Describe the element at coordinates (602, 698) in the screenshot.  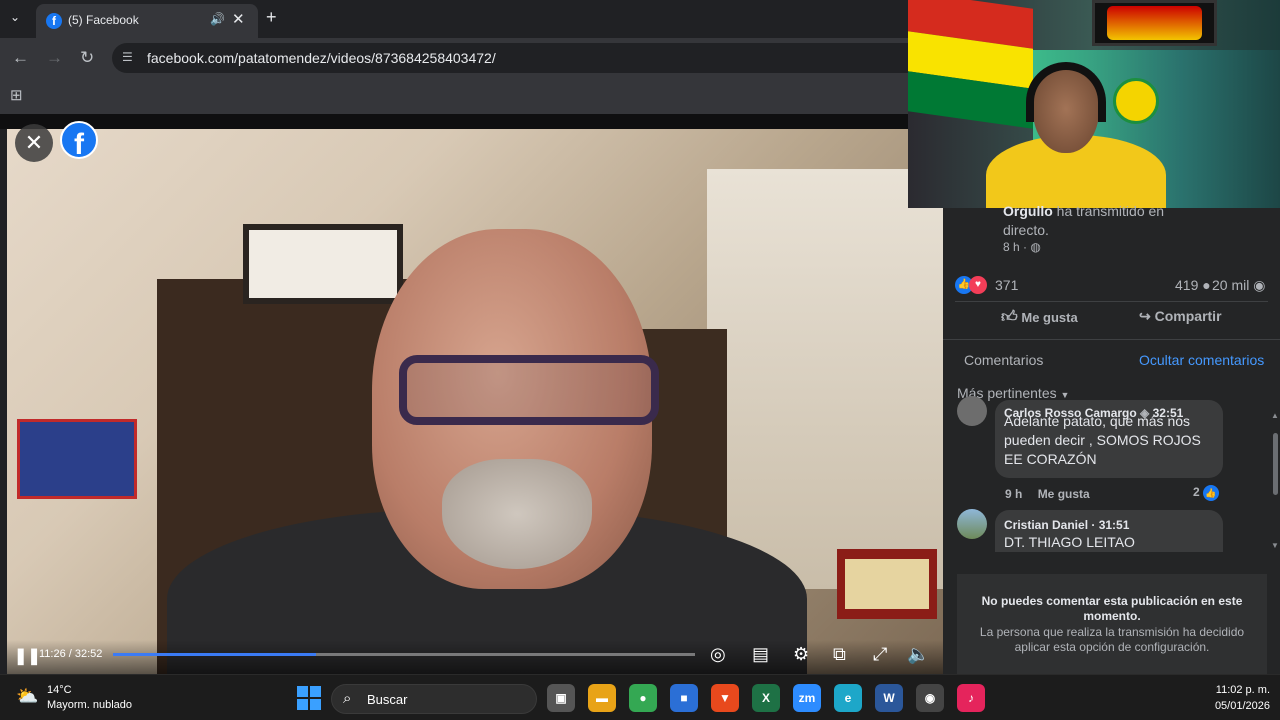
I see `file-explorer-icon: ▬` at that location.